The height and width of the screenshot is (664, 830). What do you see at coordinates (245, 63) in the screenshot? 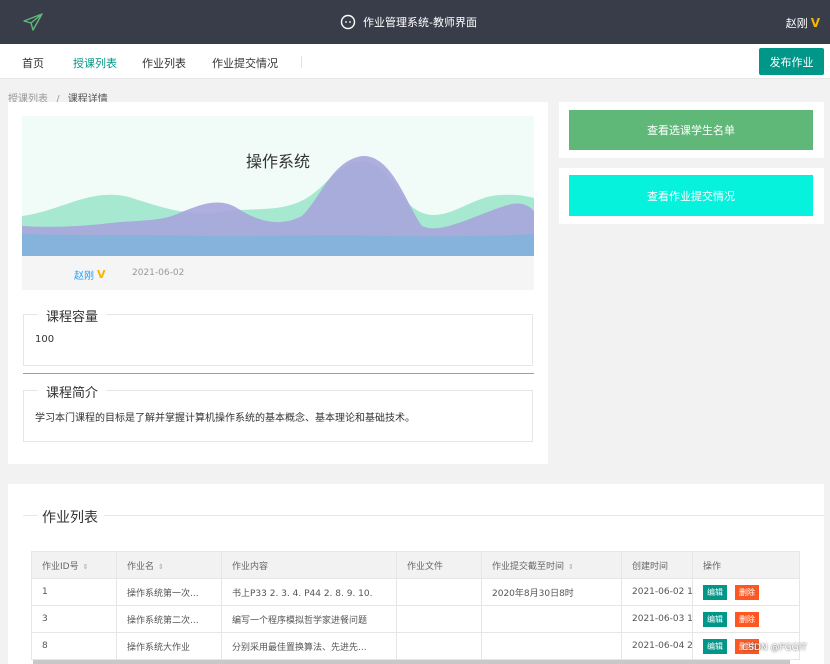
I see `nav-item-submissions: 作业提交情况` at bounding box center [245, 63].